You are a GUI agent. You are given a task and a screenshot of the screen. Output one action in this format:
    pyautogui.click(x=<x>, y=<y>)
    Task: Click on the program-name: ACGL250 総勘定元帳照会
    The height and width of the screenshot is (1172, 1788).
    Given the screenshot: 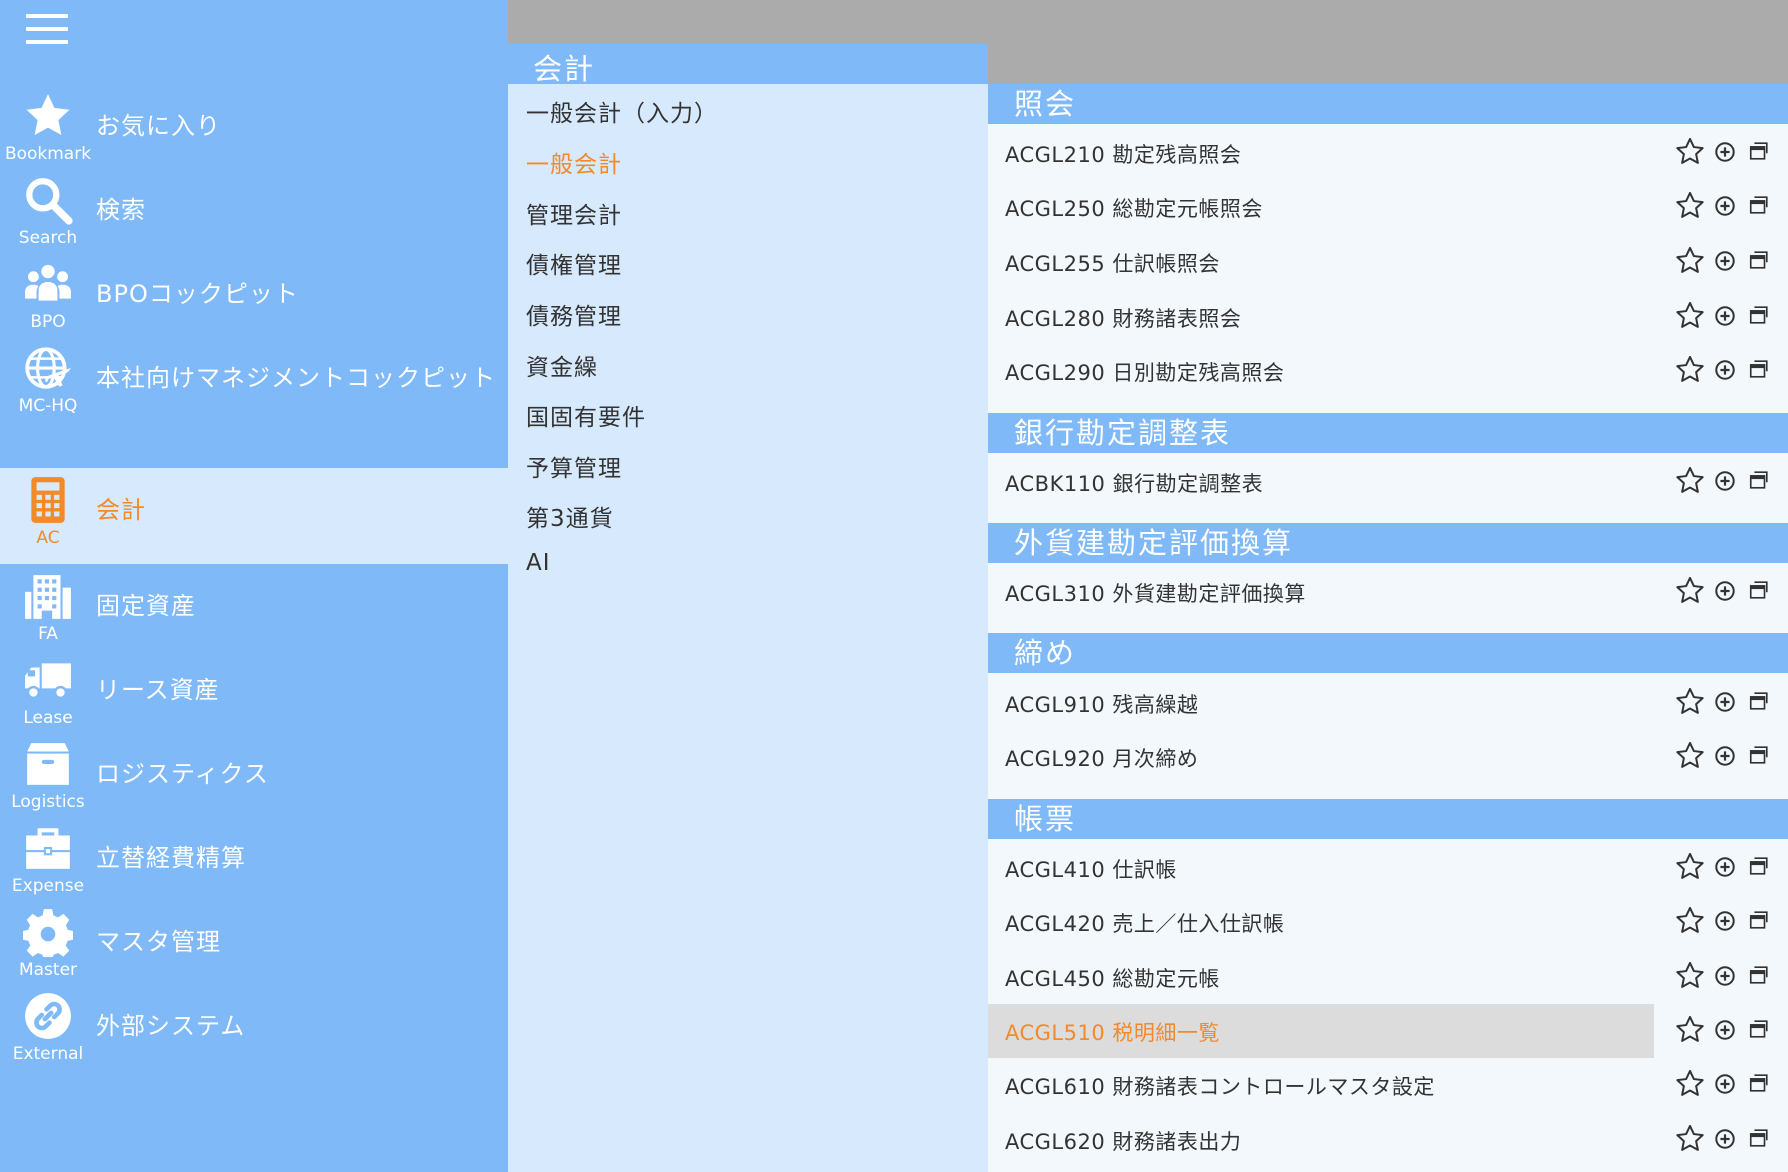 What is the action you would take?
    pyautogui.click(x=1134, y=208)
    